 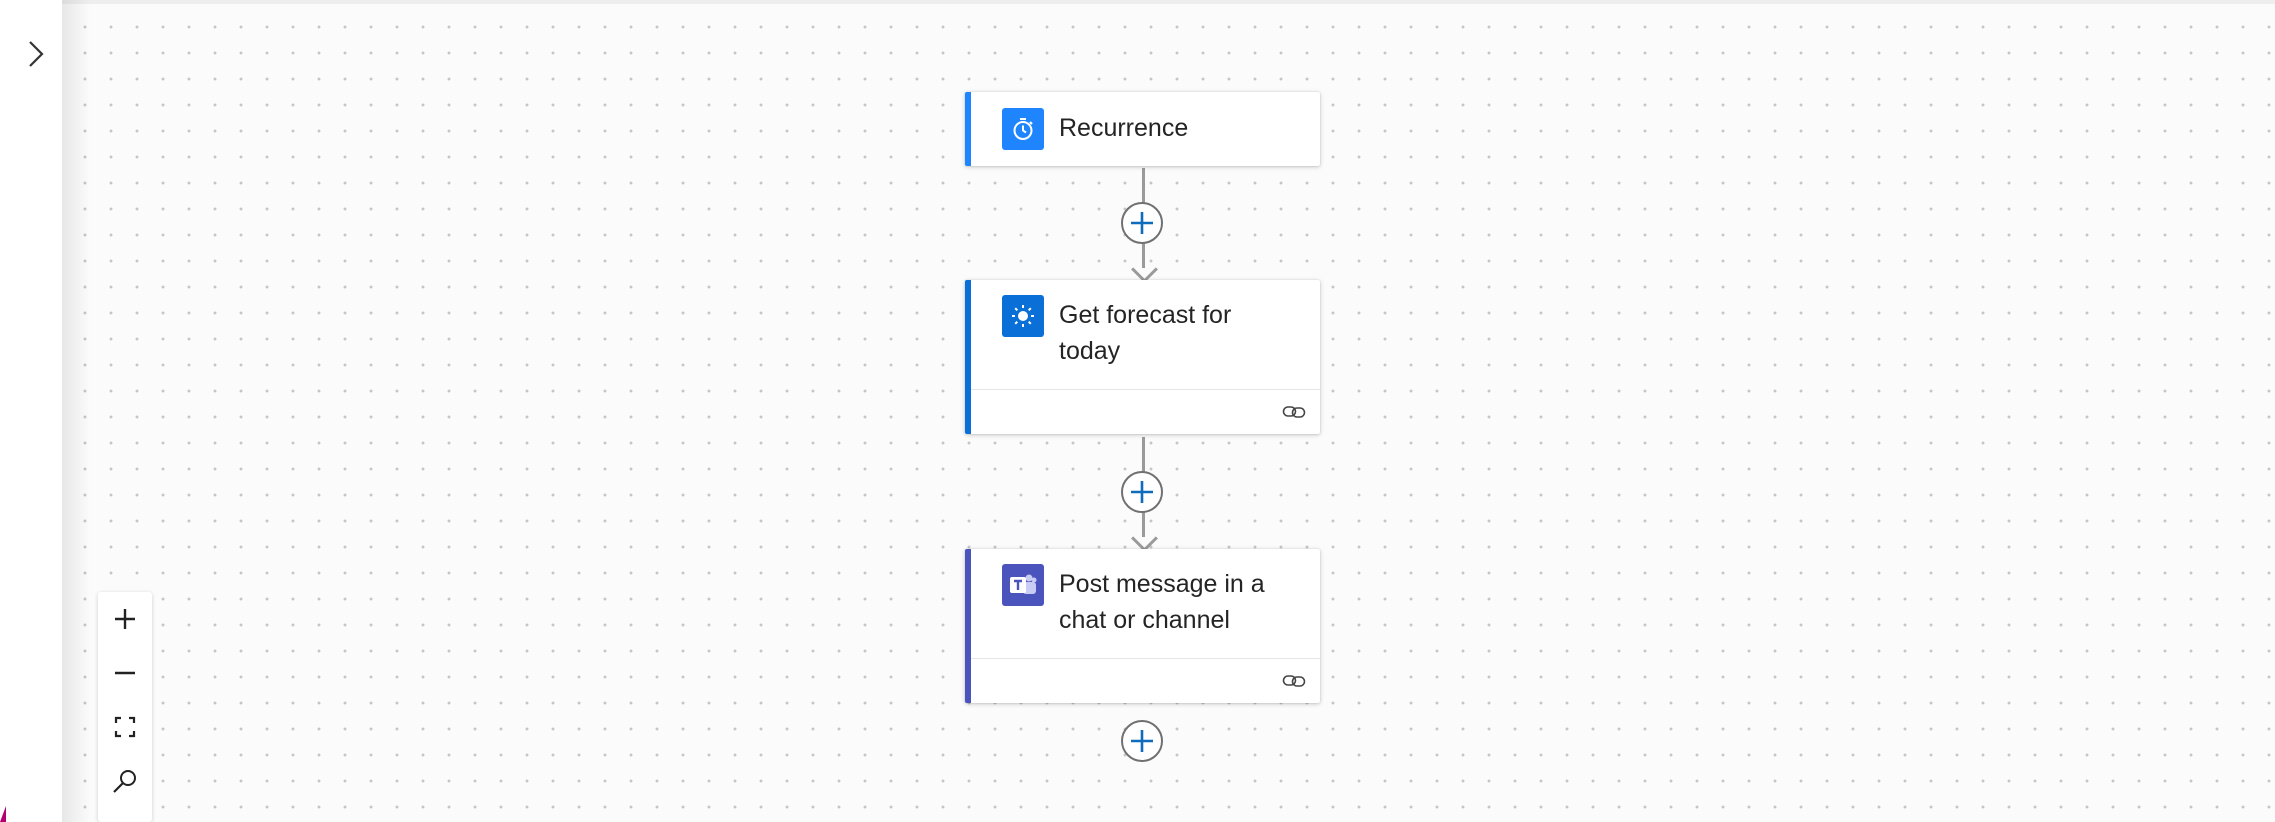 I want to click on expand-sidebar-button, so click(x=36, y=54).